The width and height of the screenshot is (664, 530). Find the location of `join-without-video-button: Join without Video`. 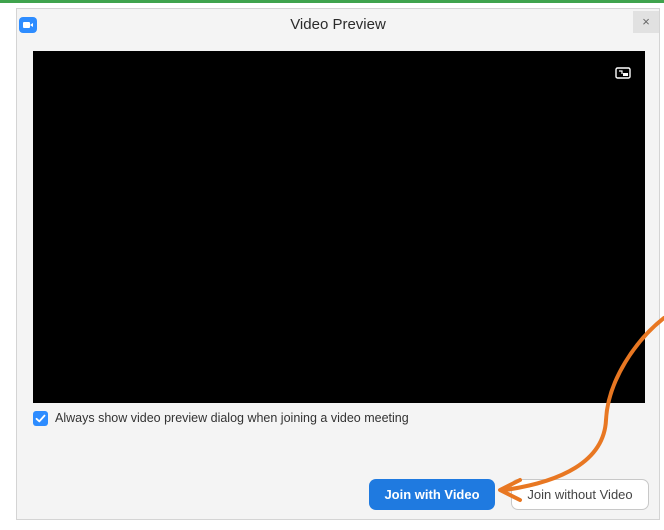

join-without-video-button: Join without Video is located at coordinates (580, 494).